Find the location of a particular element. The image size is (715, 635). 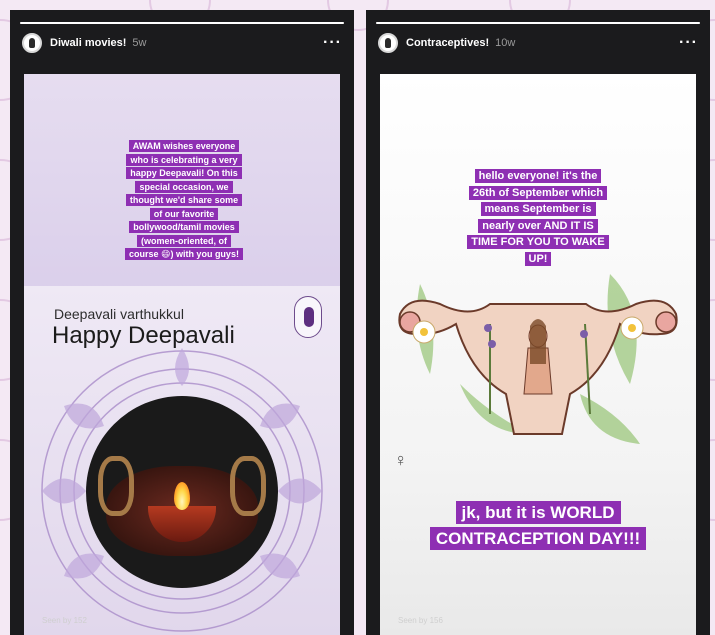

story-title: Diwali movies! is located at coordinates (88, 43).